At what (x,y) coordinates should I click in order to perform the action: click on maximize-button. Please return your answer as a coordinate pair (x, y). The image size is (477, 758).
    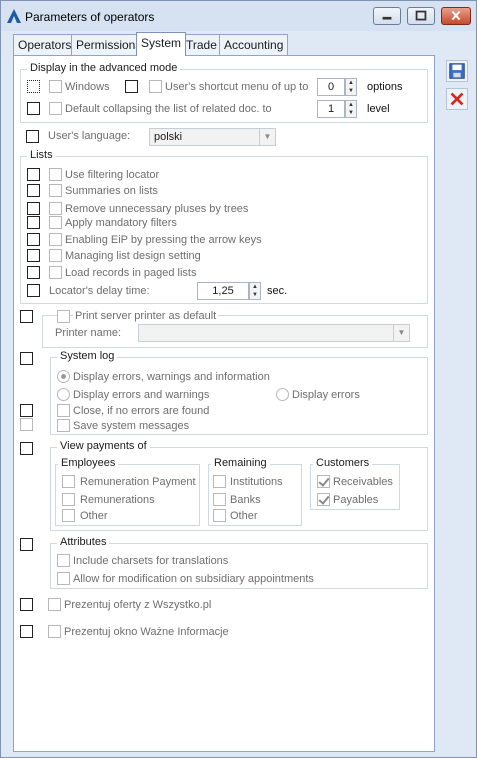
    Looking at the image, I should click on (421, 16).